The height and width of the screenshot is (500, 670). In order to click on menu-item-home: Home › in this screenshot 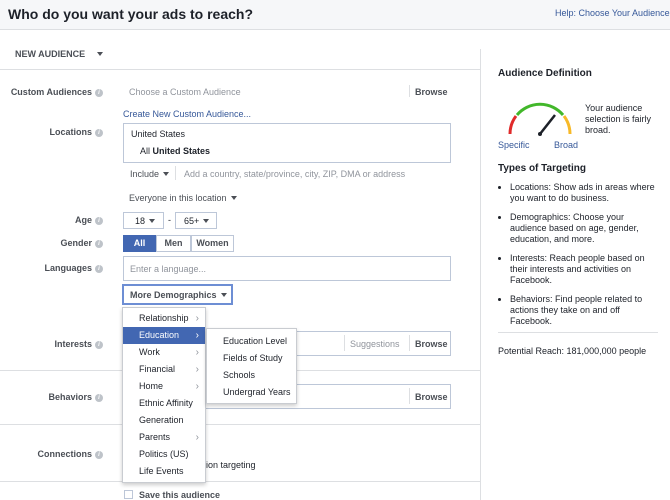, I will do `click(164, 386)`.